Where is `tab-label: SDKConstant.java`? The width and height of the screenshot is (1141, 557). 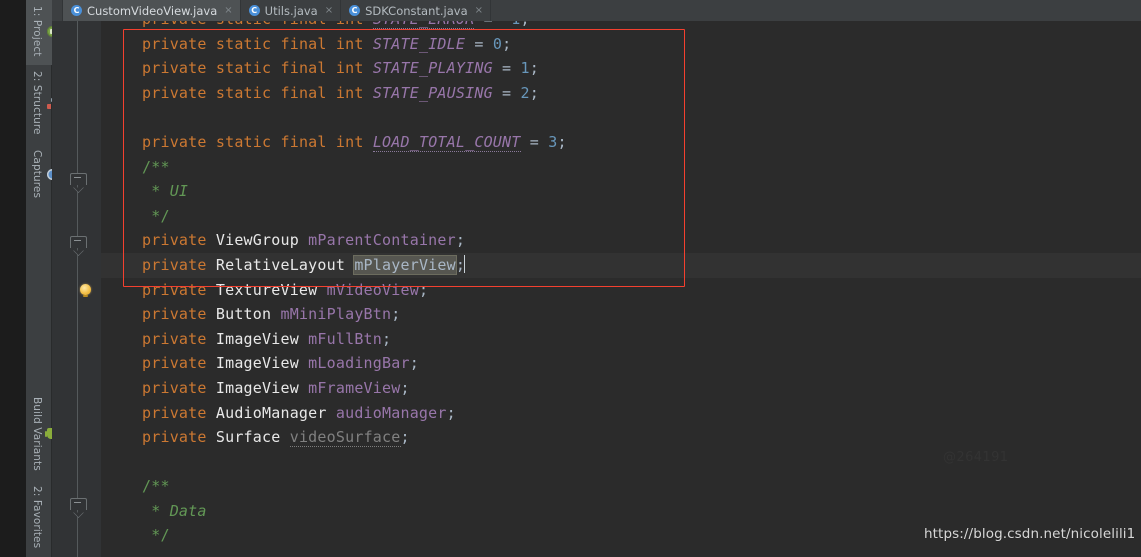
tab-label: SDKConstant.java is located at coordinates (416, 10).